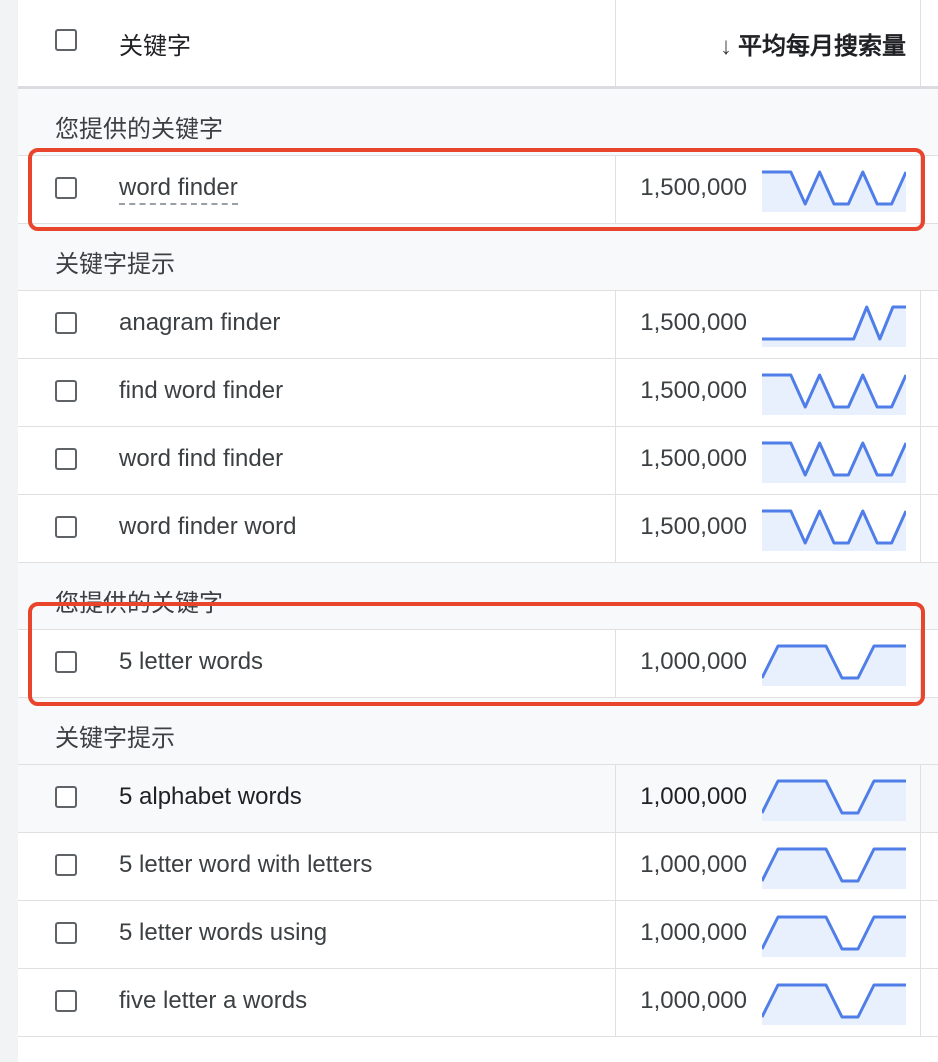 Image resolution: width=938 pixels, height=1062 pixels. Describe the element at coordinates (155, 43) in the screenshot. I see `keyword-column-header: 关键字` at that location.